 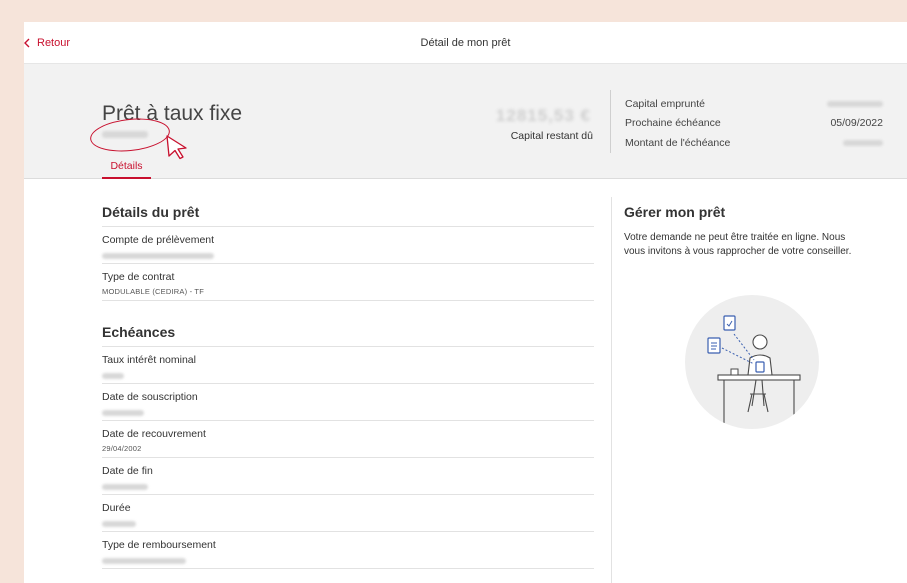 I want to click on manage-title: Gérer mon prêt, so click(x=675, y=212).